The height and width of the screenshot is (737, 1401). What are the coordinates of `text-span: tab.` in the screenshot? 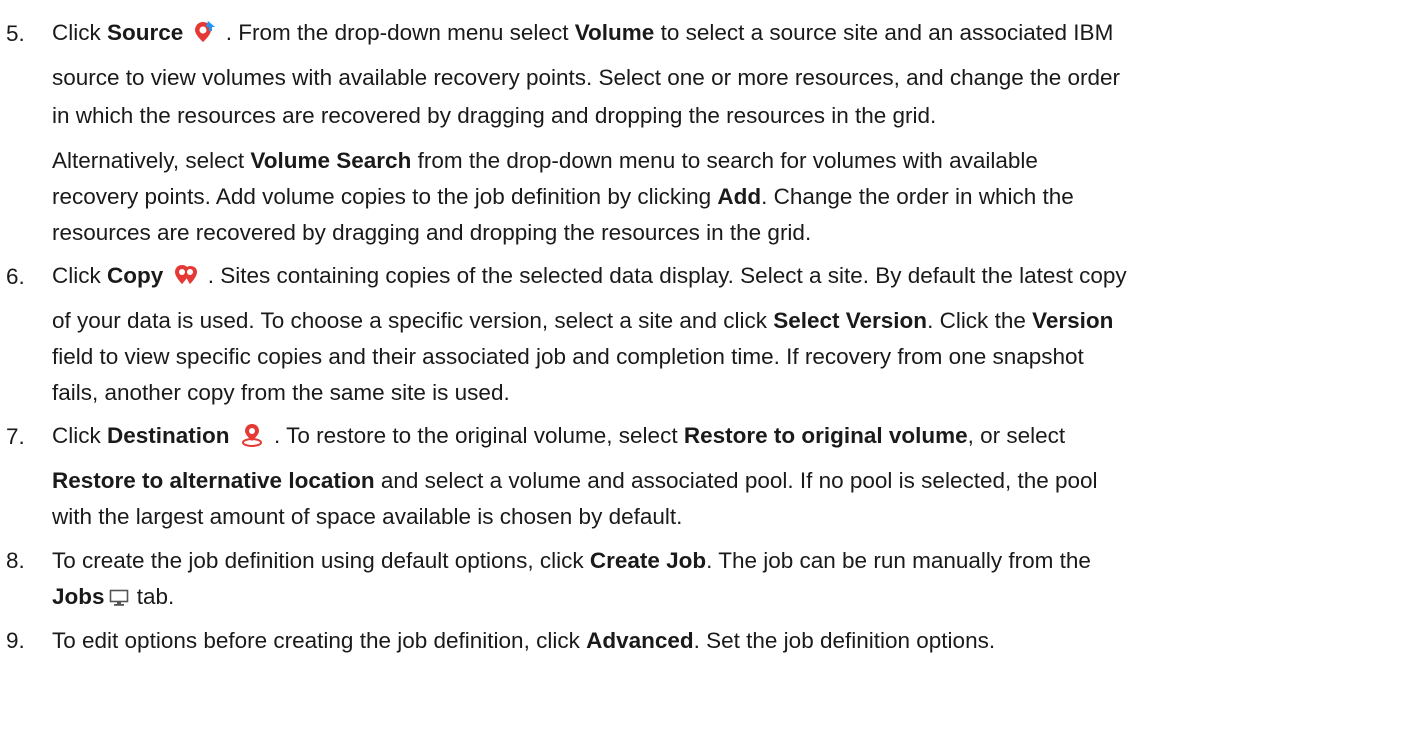 It's located at (152, 596).